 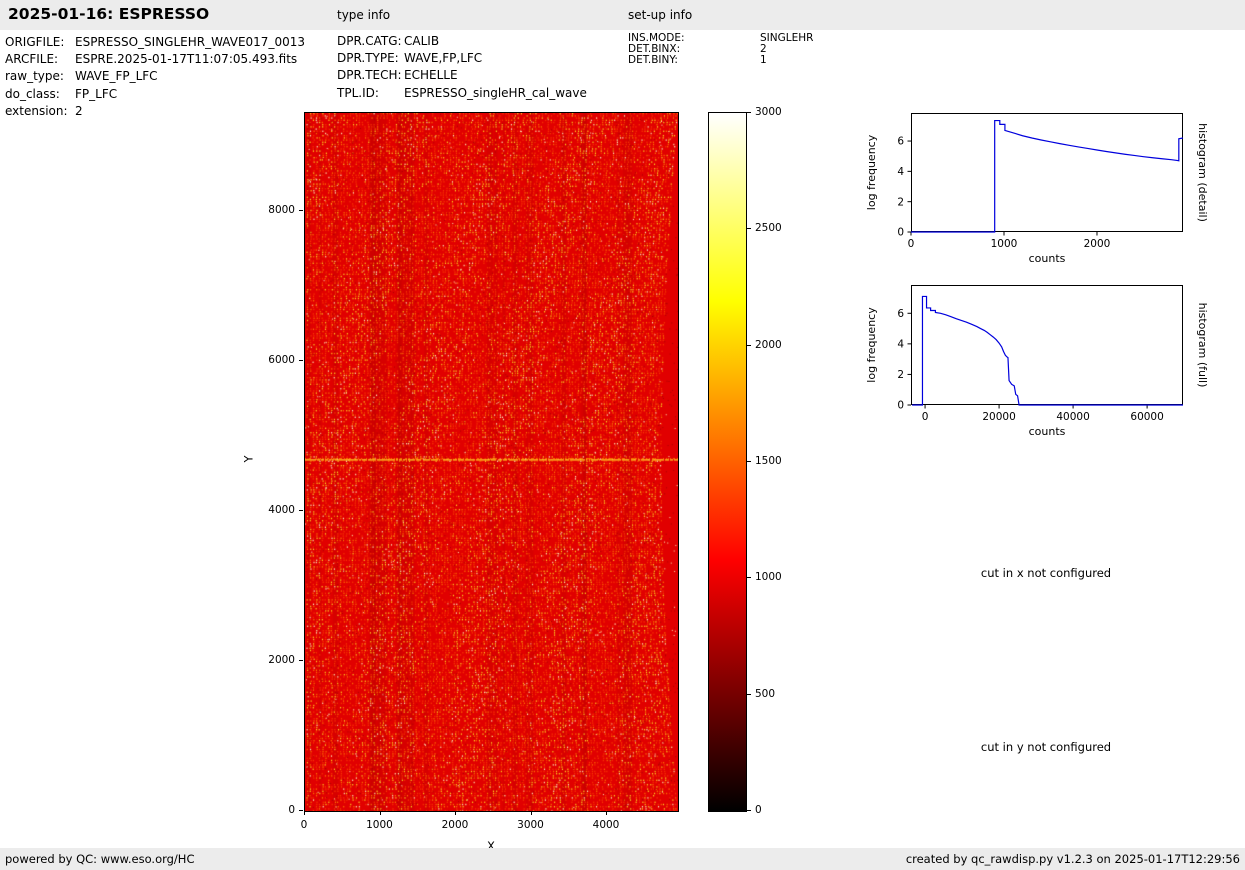 What do you see at coordinates (369, 75) in the screenshot?
I see `info-label: DPR.TECH:` at bounding box center [369, 75].